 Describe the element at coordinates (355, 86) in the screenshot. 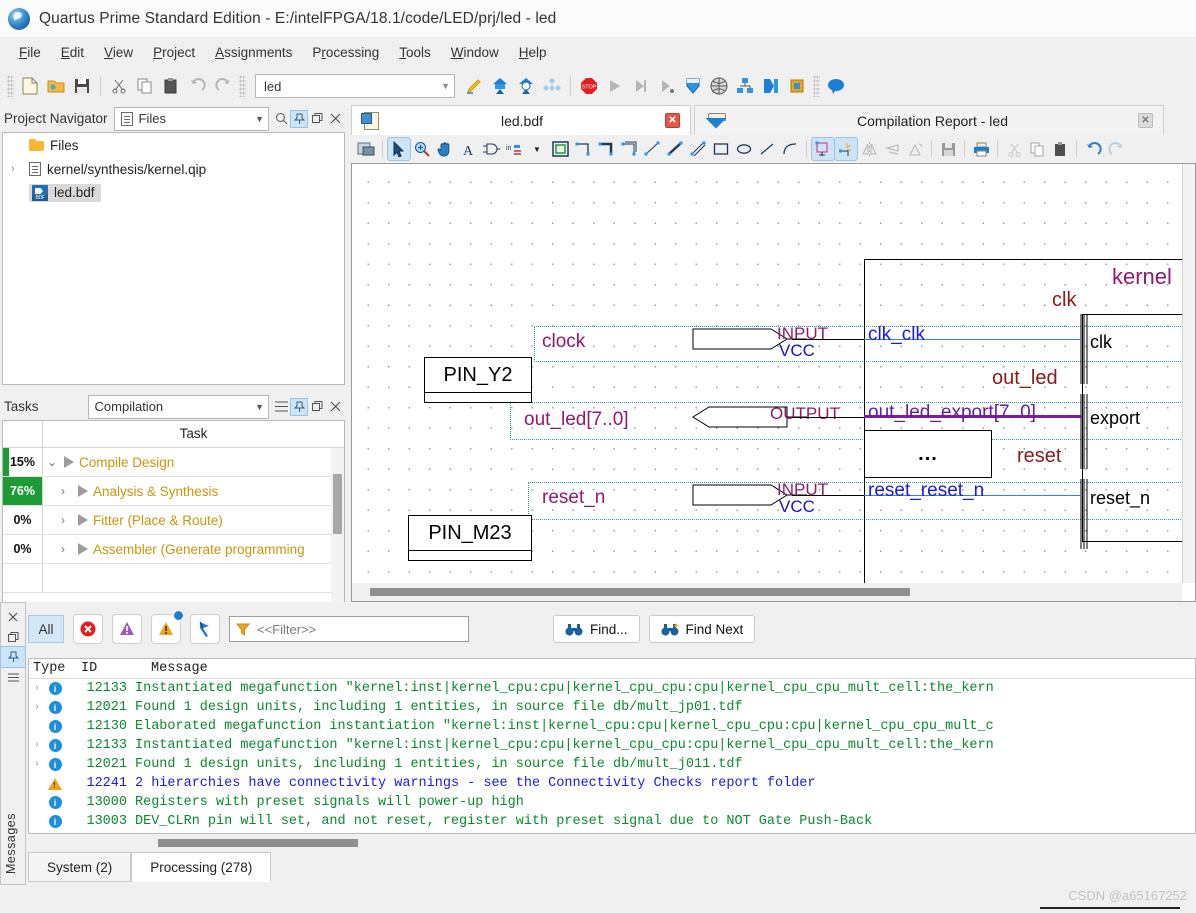

I see `project-revision-combo: led ▼` at that location.